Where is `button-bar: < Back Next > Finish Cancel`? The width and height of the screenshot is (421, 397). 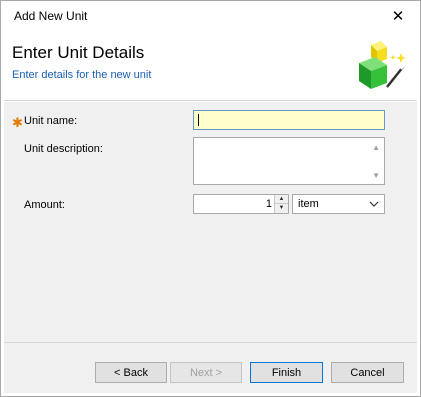 button-bar: < Back Next > Finish Cancel is located at coordinates (210, 367).